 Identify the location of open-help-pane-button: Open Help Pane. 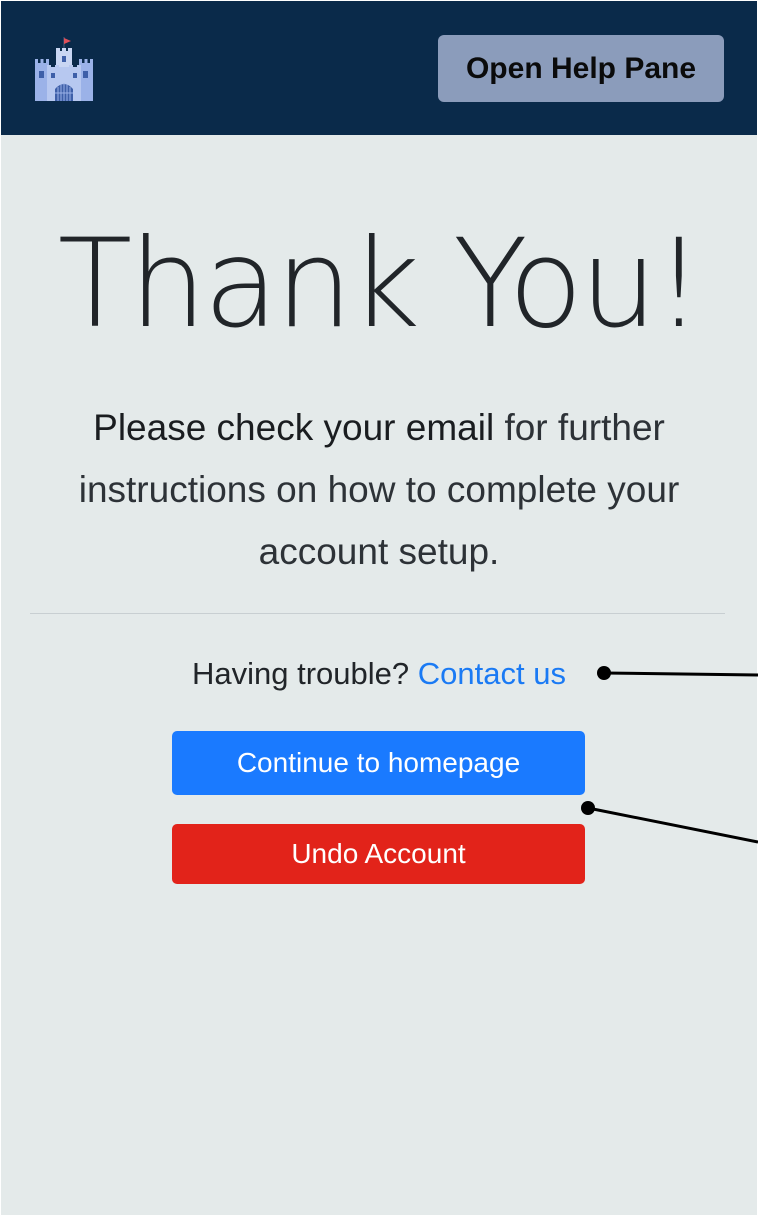
(581, 68).